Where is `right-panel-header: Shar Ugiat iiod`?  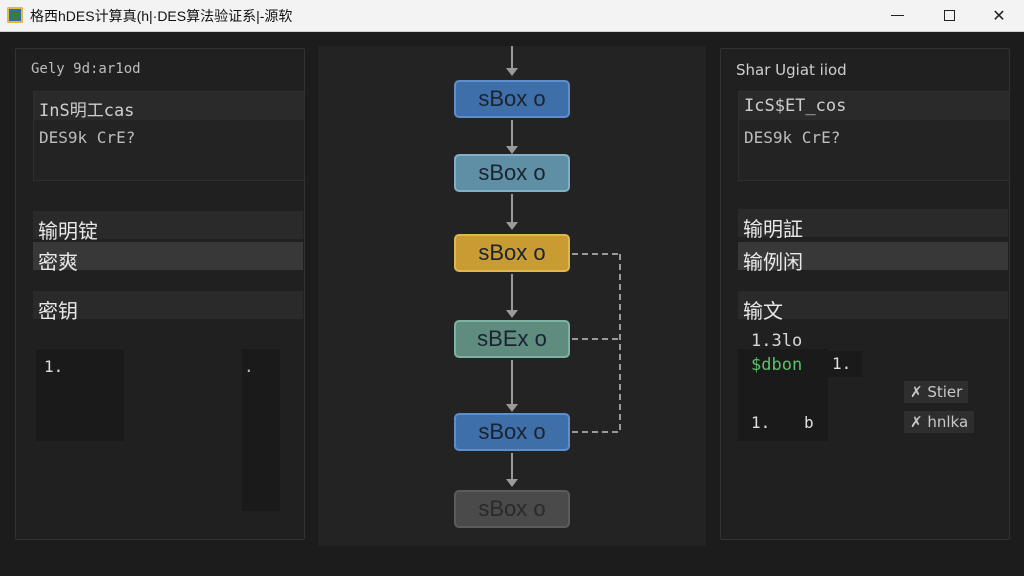 right-panel-header: Shar Ugiat iiod is located at coordinates (791, 70).